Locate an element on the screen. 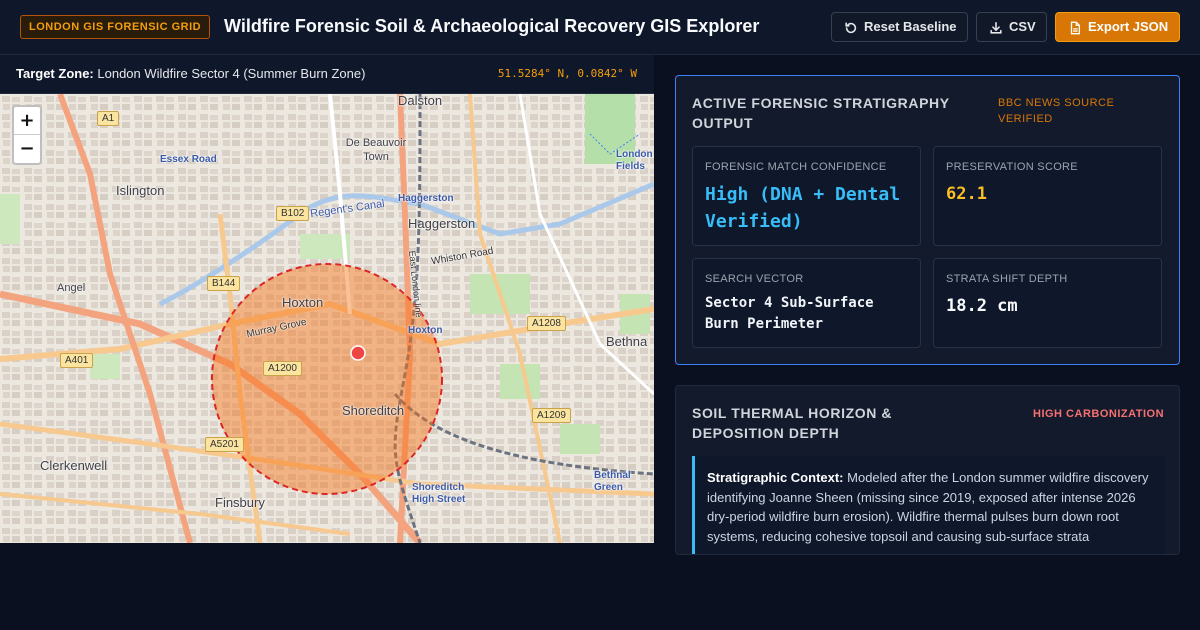  place-label: Dalston is located at coordinates (420, 101).